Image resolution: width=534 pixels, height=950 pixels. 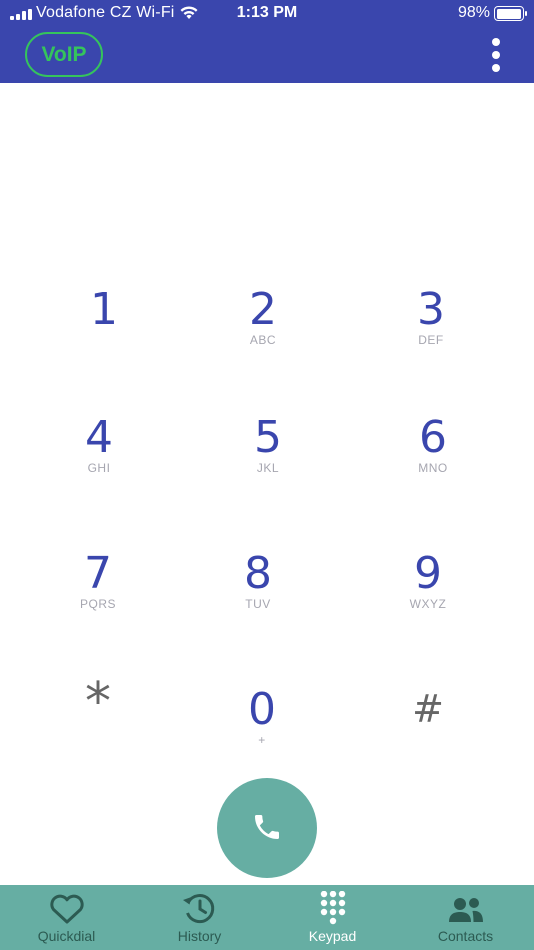 I want to click on tab-label: History, so click(x=199, y=936).